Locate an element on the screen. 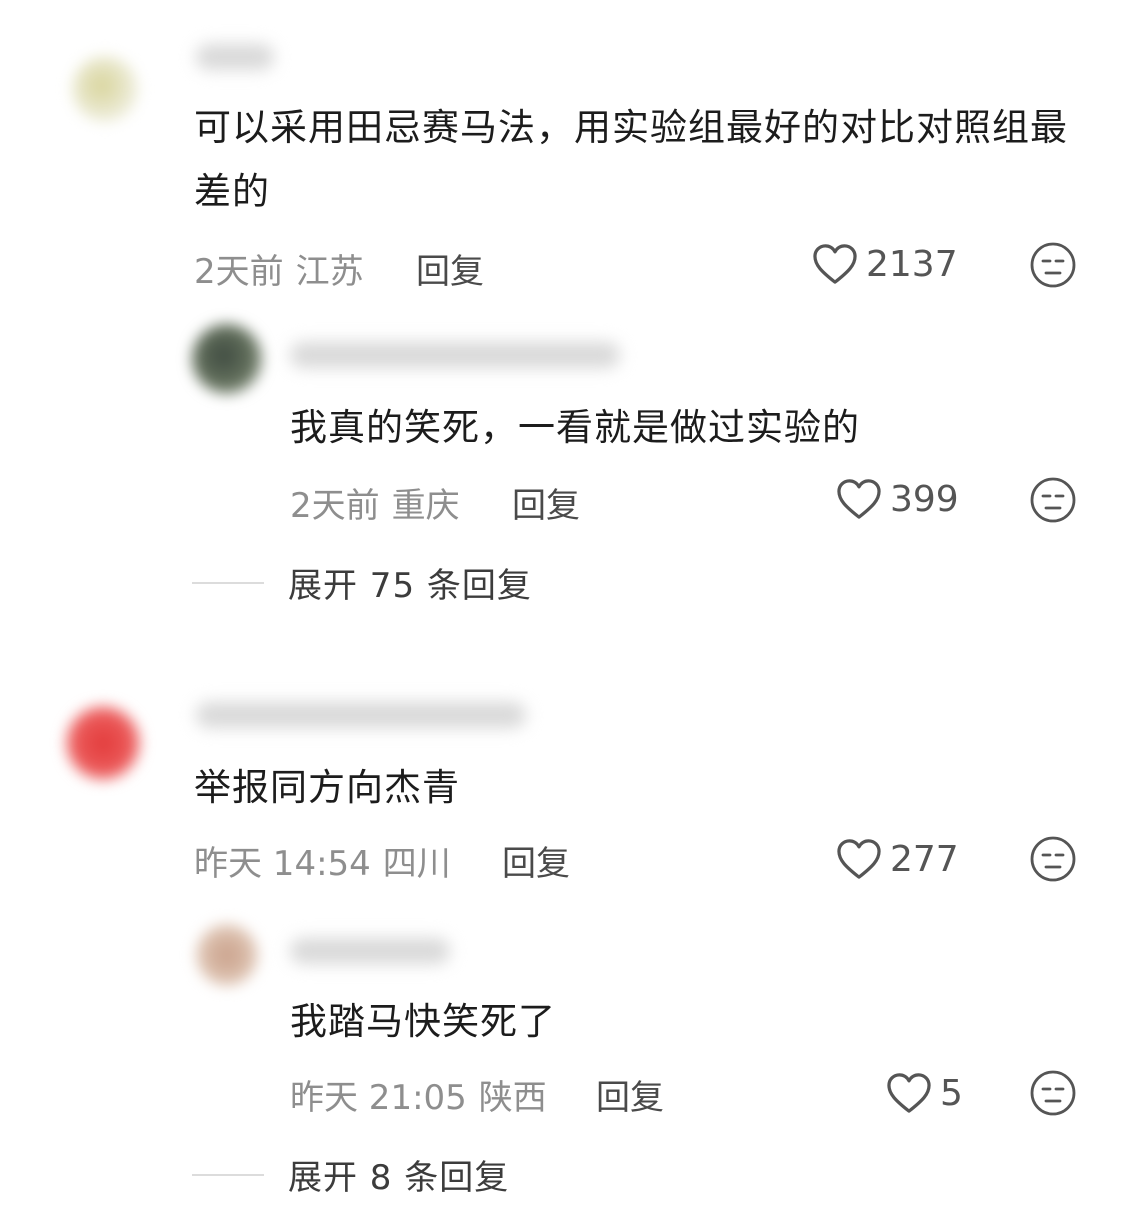 This screenshot has width=1125, height=1225. like-button: 2137 is located at coordinates (885, 264).